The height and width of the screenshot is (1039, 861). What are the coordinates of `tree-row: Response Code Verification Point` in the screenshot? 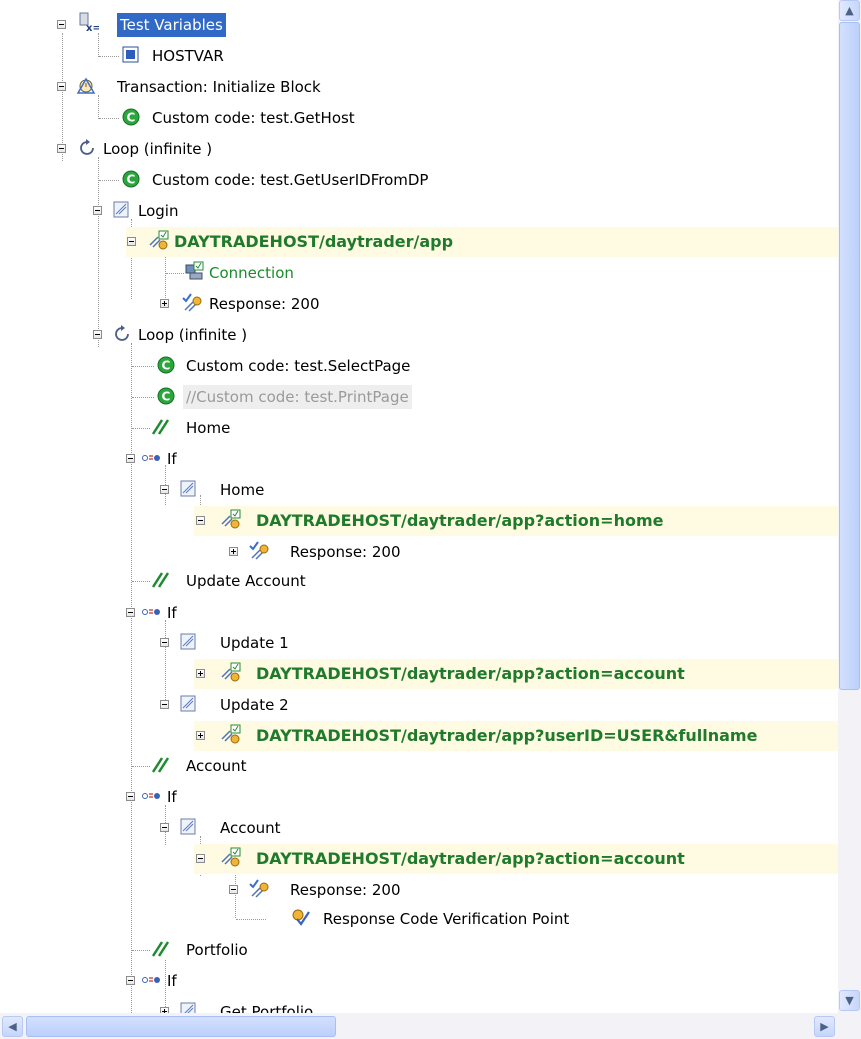 It's located at (419, 919).